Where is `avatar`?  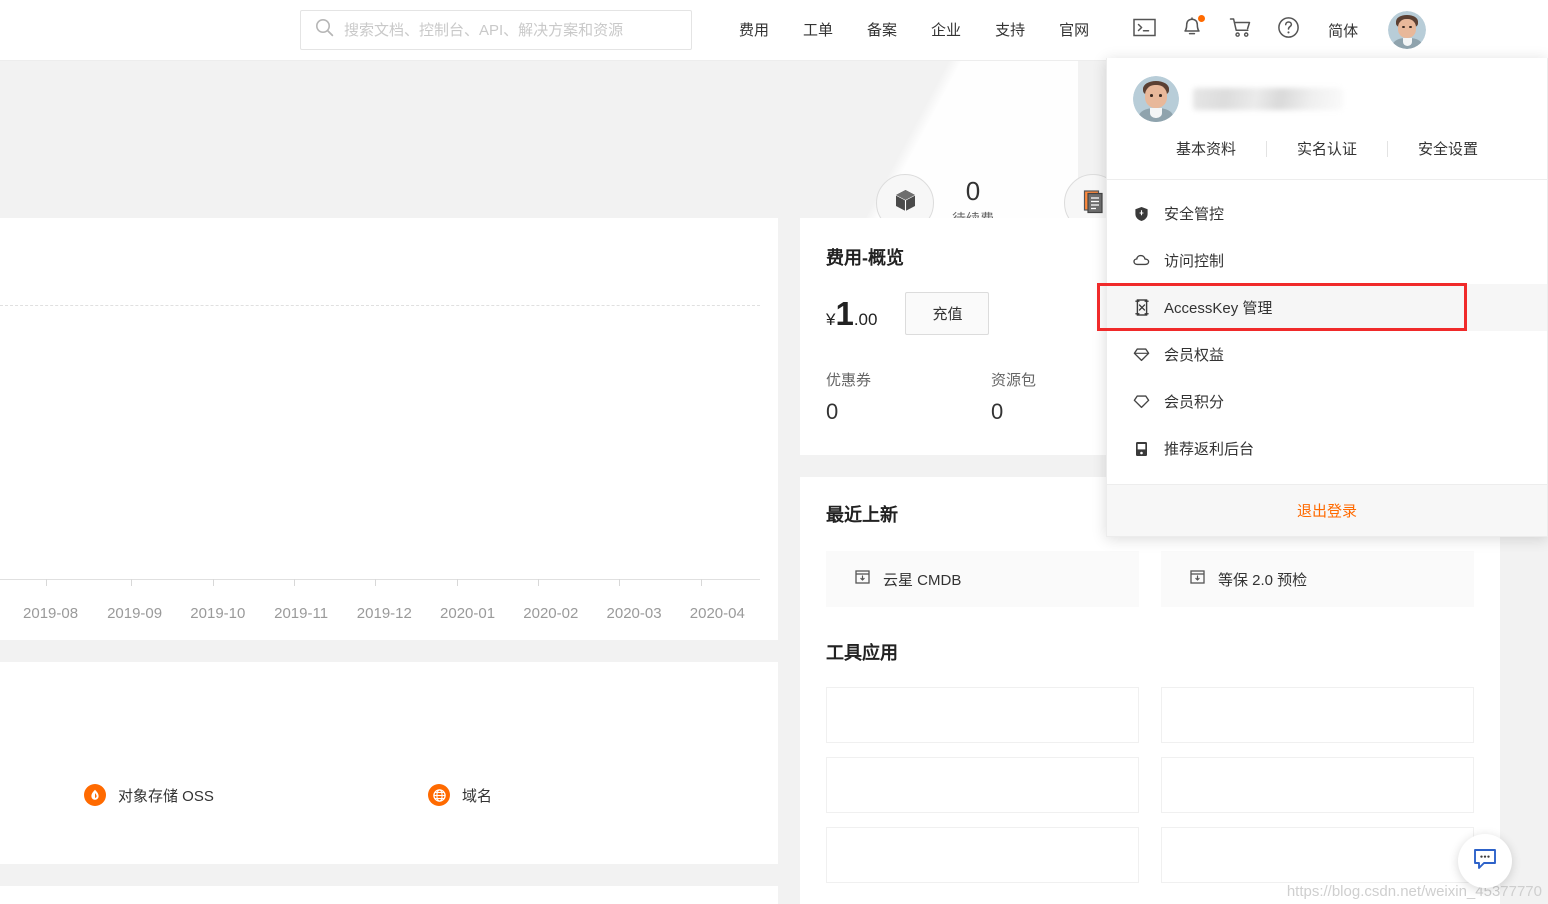 avatar is located at coordinates (1407, 30).